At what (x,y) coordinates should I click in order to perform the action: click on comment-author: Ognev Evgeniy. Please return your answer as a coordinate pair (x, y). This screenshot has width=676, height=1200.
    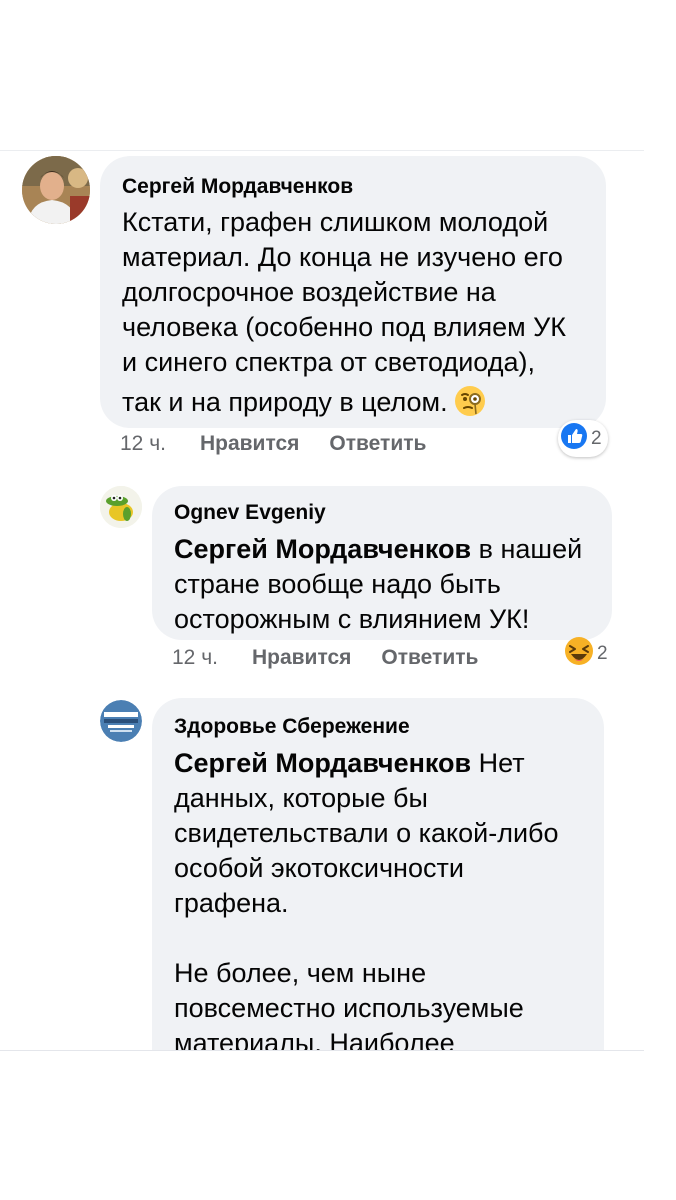
    Looking at the image, I should click on (382, 513).